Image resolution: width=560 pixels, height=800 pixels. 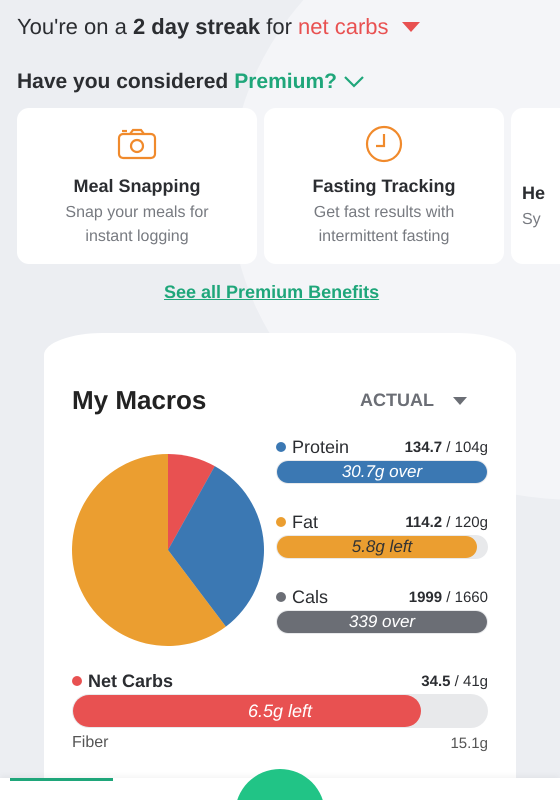 I want to click on premium-toggle: Premium?, so click(x=299, y=82).